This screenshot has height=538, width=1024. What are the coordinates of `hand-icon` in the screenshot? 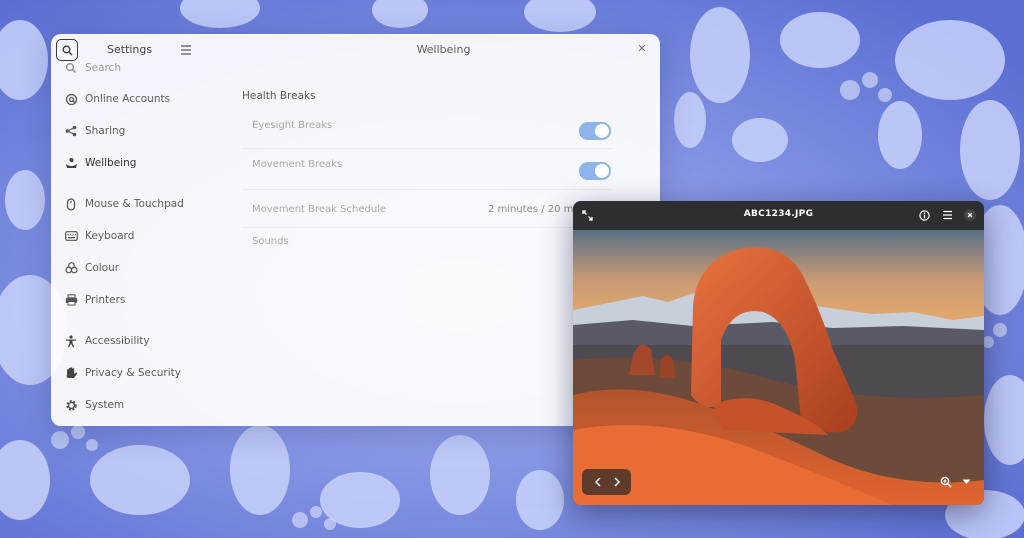 It's located at (71, 373).